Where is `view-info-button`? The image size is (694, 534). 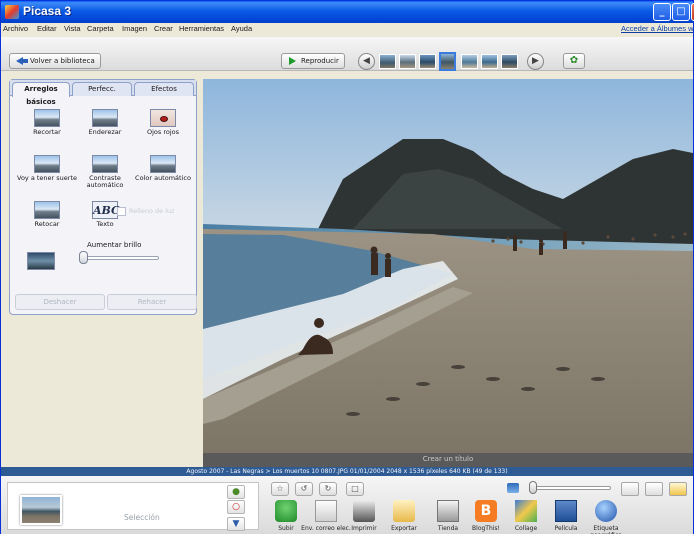 view-info-button is located at coordinates (678, 489).